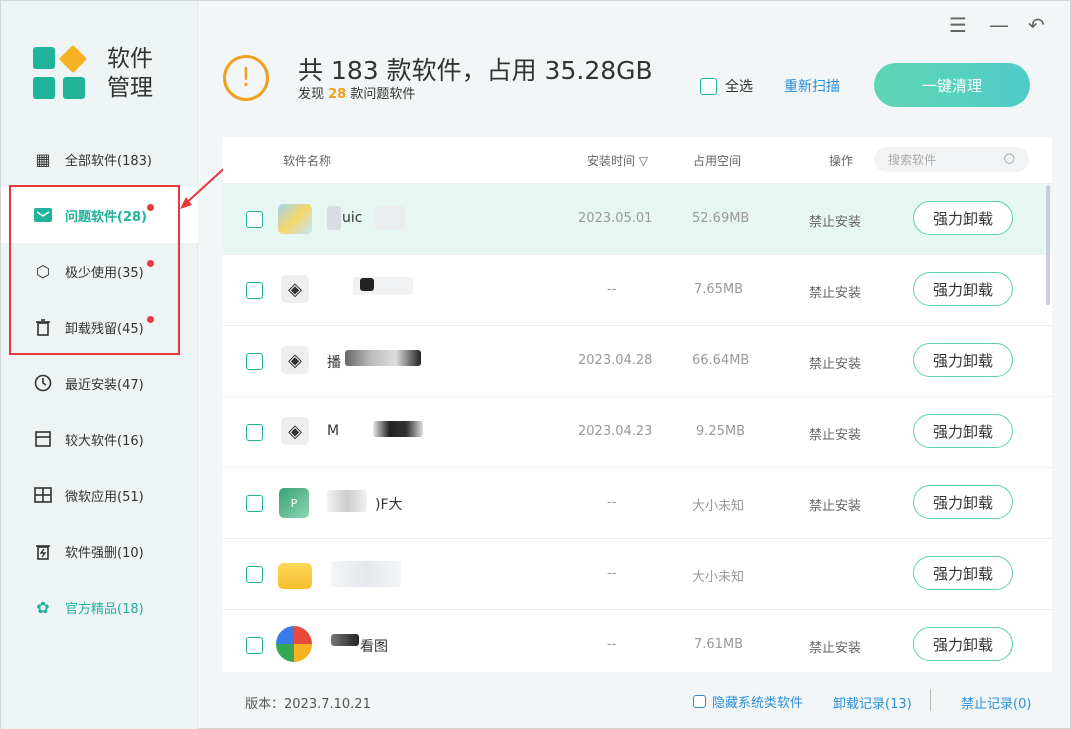 This screenshot has width=1071, height=729. Describe the element at coordinates (43, 551) in the screenshot. I see `trash-force-icon` at that location.